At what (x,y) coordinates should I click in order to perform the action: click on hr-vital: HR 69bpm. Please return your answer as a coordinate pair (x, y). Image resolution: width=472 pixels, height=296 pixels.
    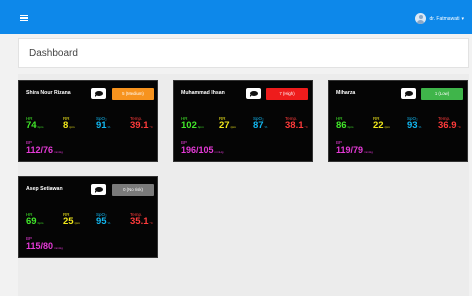
    Looking at the image, I should click on (34, 220).